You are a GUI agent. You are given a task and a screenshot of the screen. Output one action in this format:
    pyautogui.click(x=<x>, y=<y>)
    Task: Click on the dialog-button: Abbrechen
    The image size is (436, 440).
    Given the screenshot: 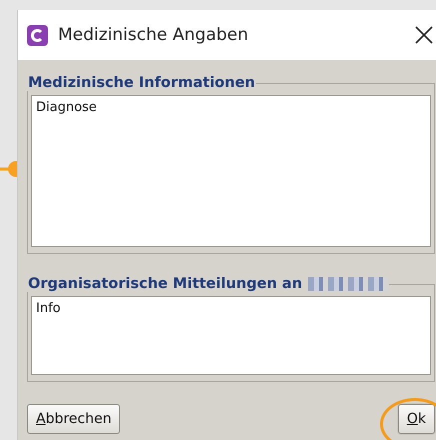 What is the action you would take?
    pyautogui.click(x=73, y=419)
    